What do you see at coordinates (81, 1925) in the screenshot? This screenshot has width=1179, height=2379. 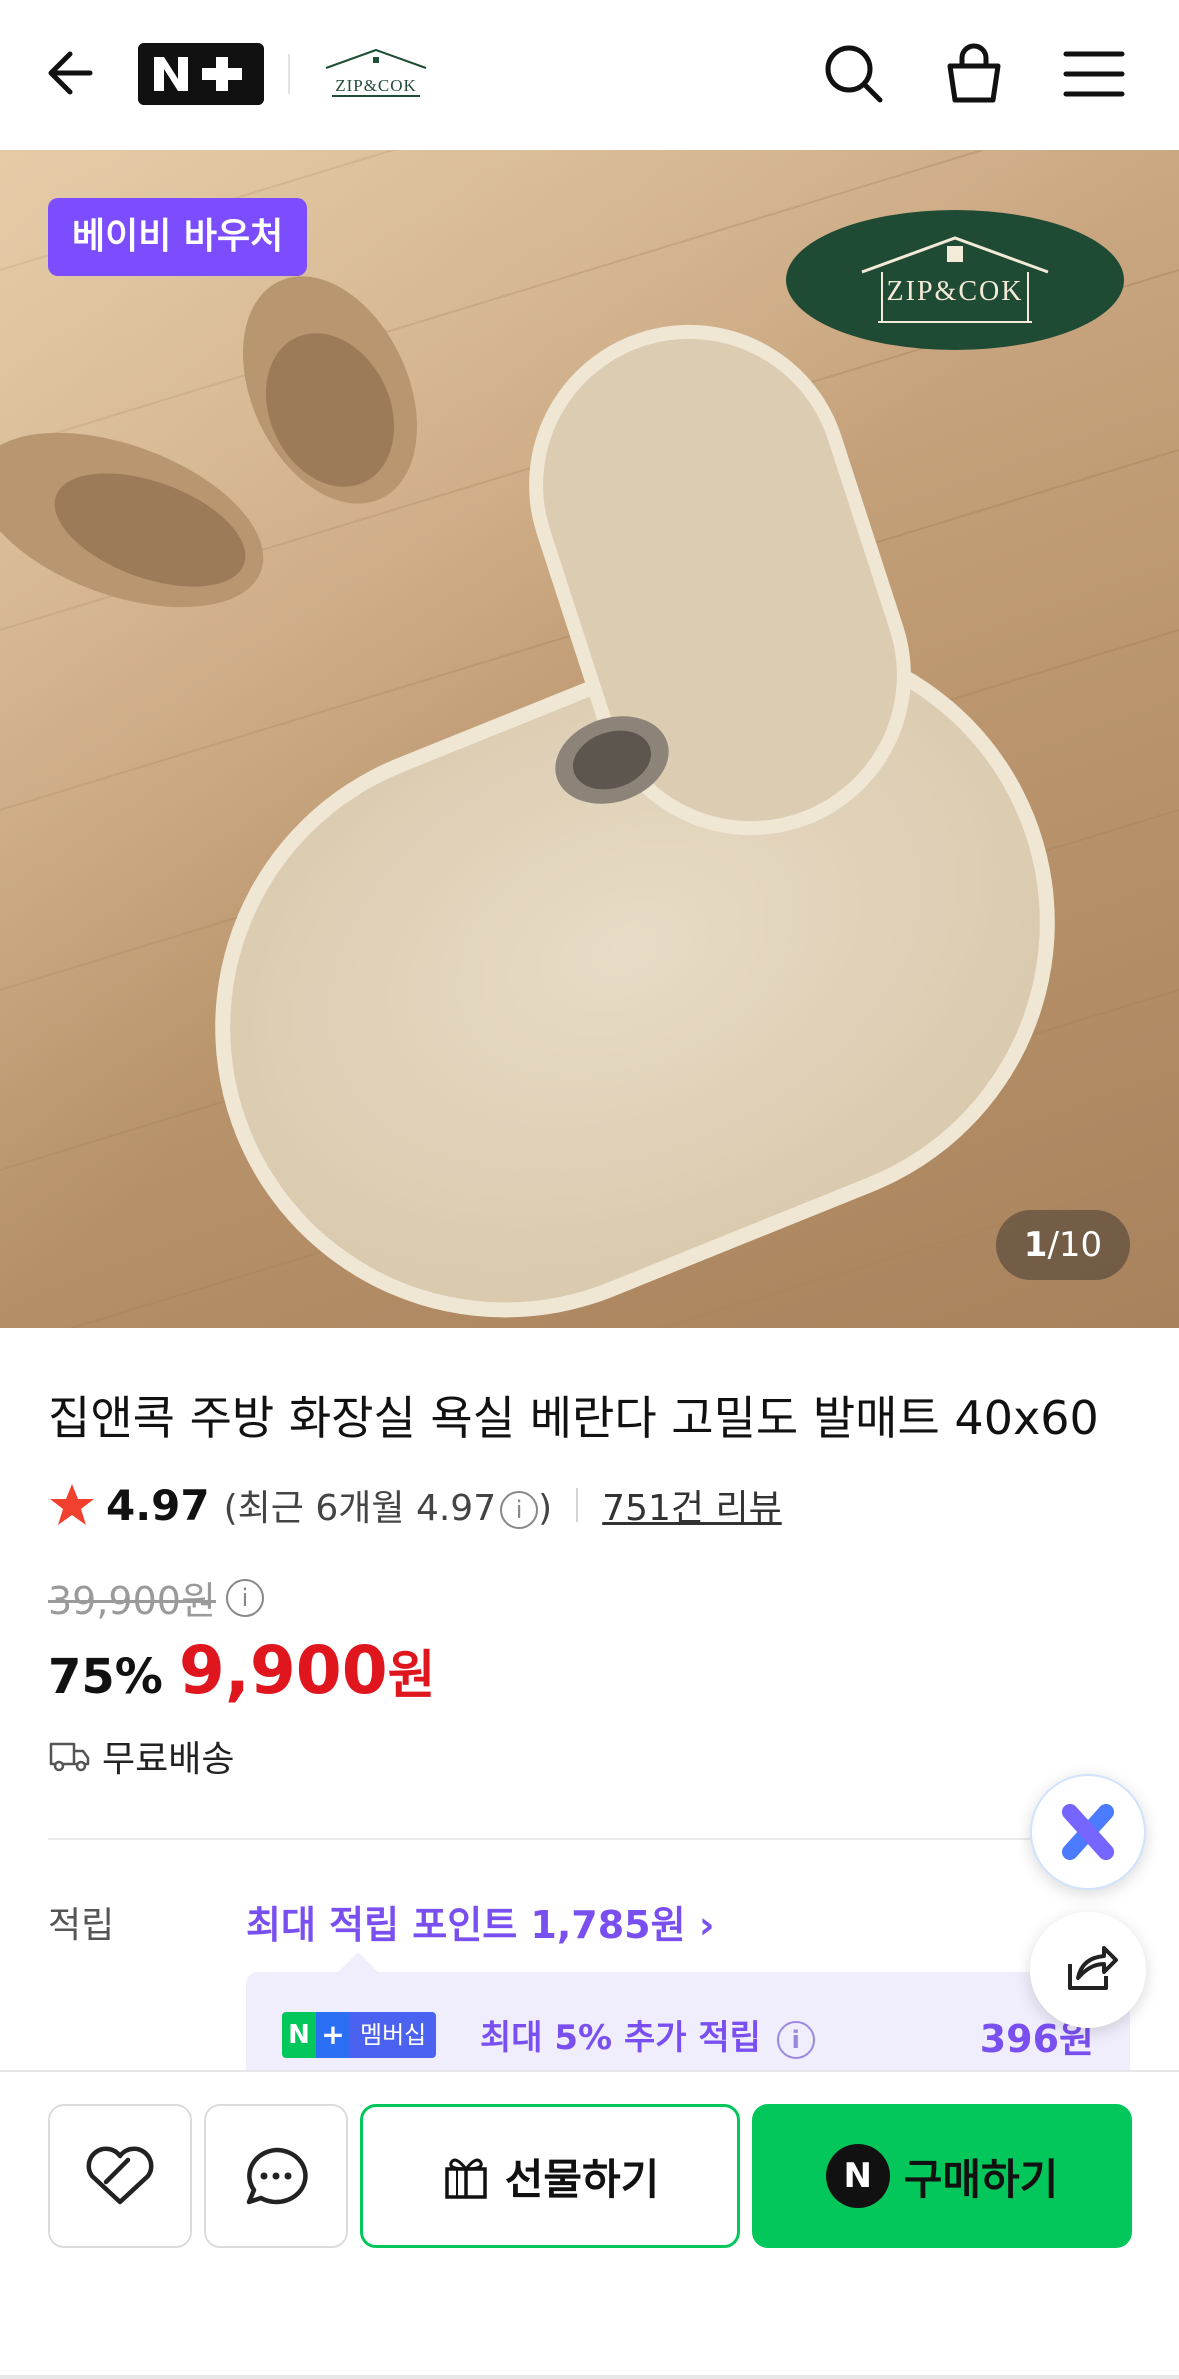 I see `points-label: 적립` at bounding box center [81, 1925].